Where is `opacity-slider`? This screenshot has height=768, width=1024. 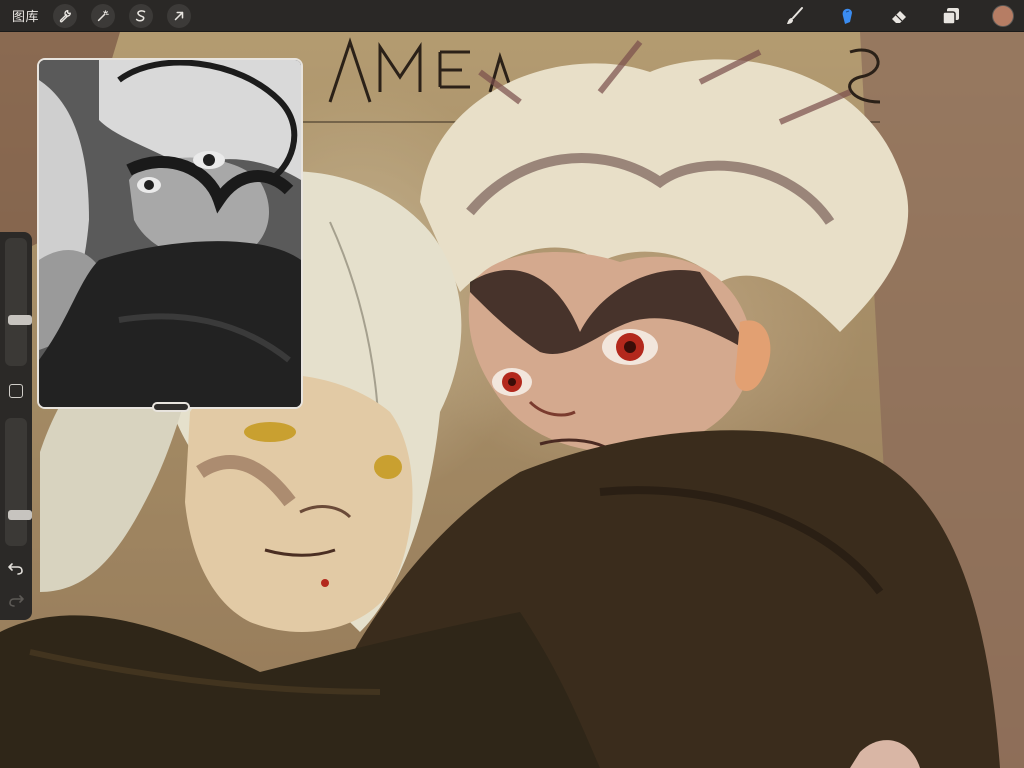 opacity-slider is located at coordinates (18, 482).